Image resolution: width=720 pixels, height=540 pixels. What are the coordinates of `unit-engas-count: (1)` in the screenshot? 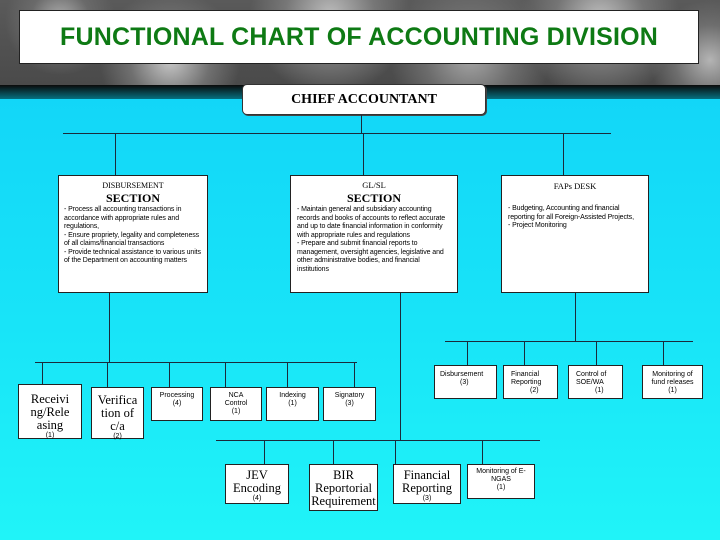 It's located at (501, 487).